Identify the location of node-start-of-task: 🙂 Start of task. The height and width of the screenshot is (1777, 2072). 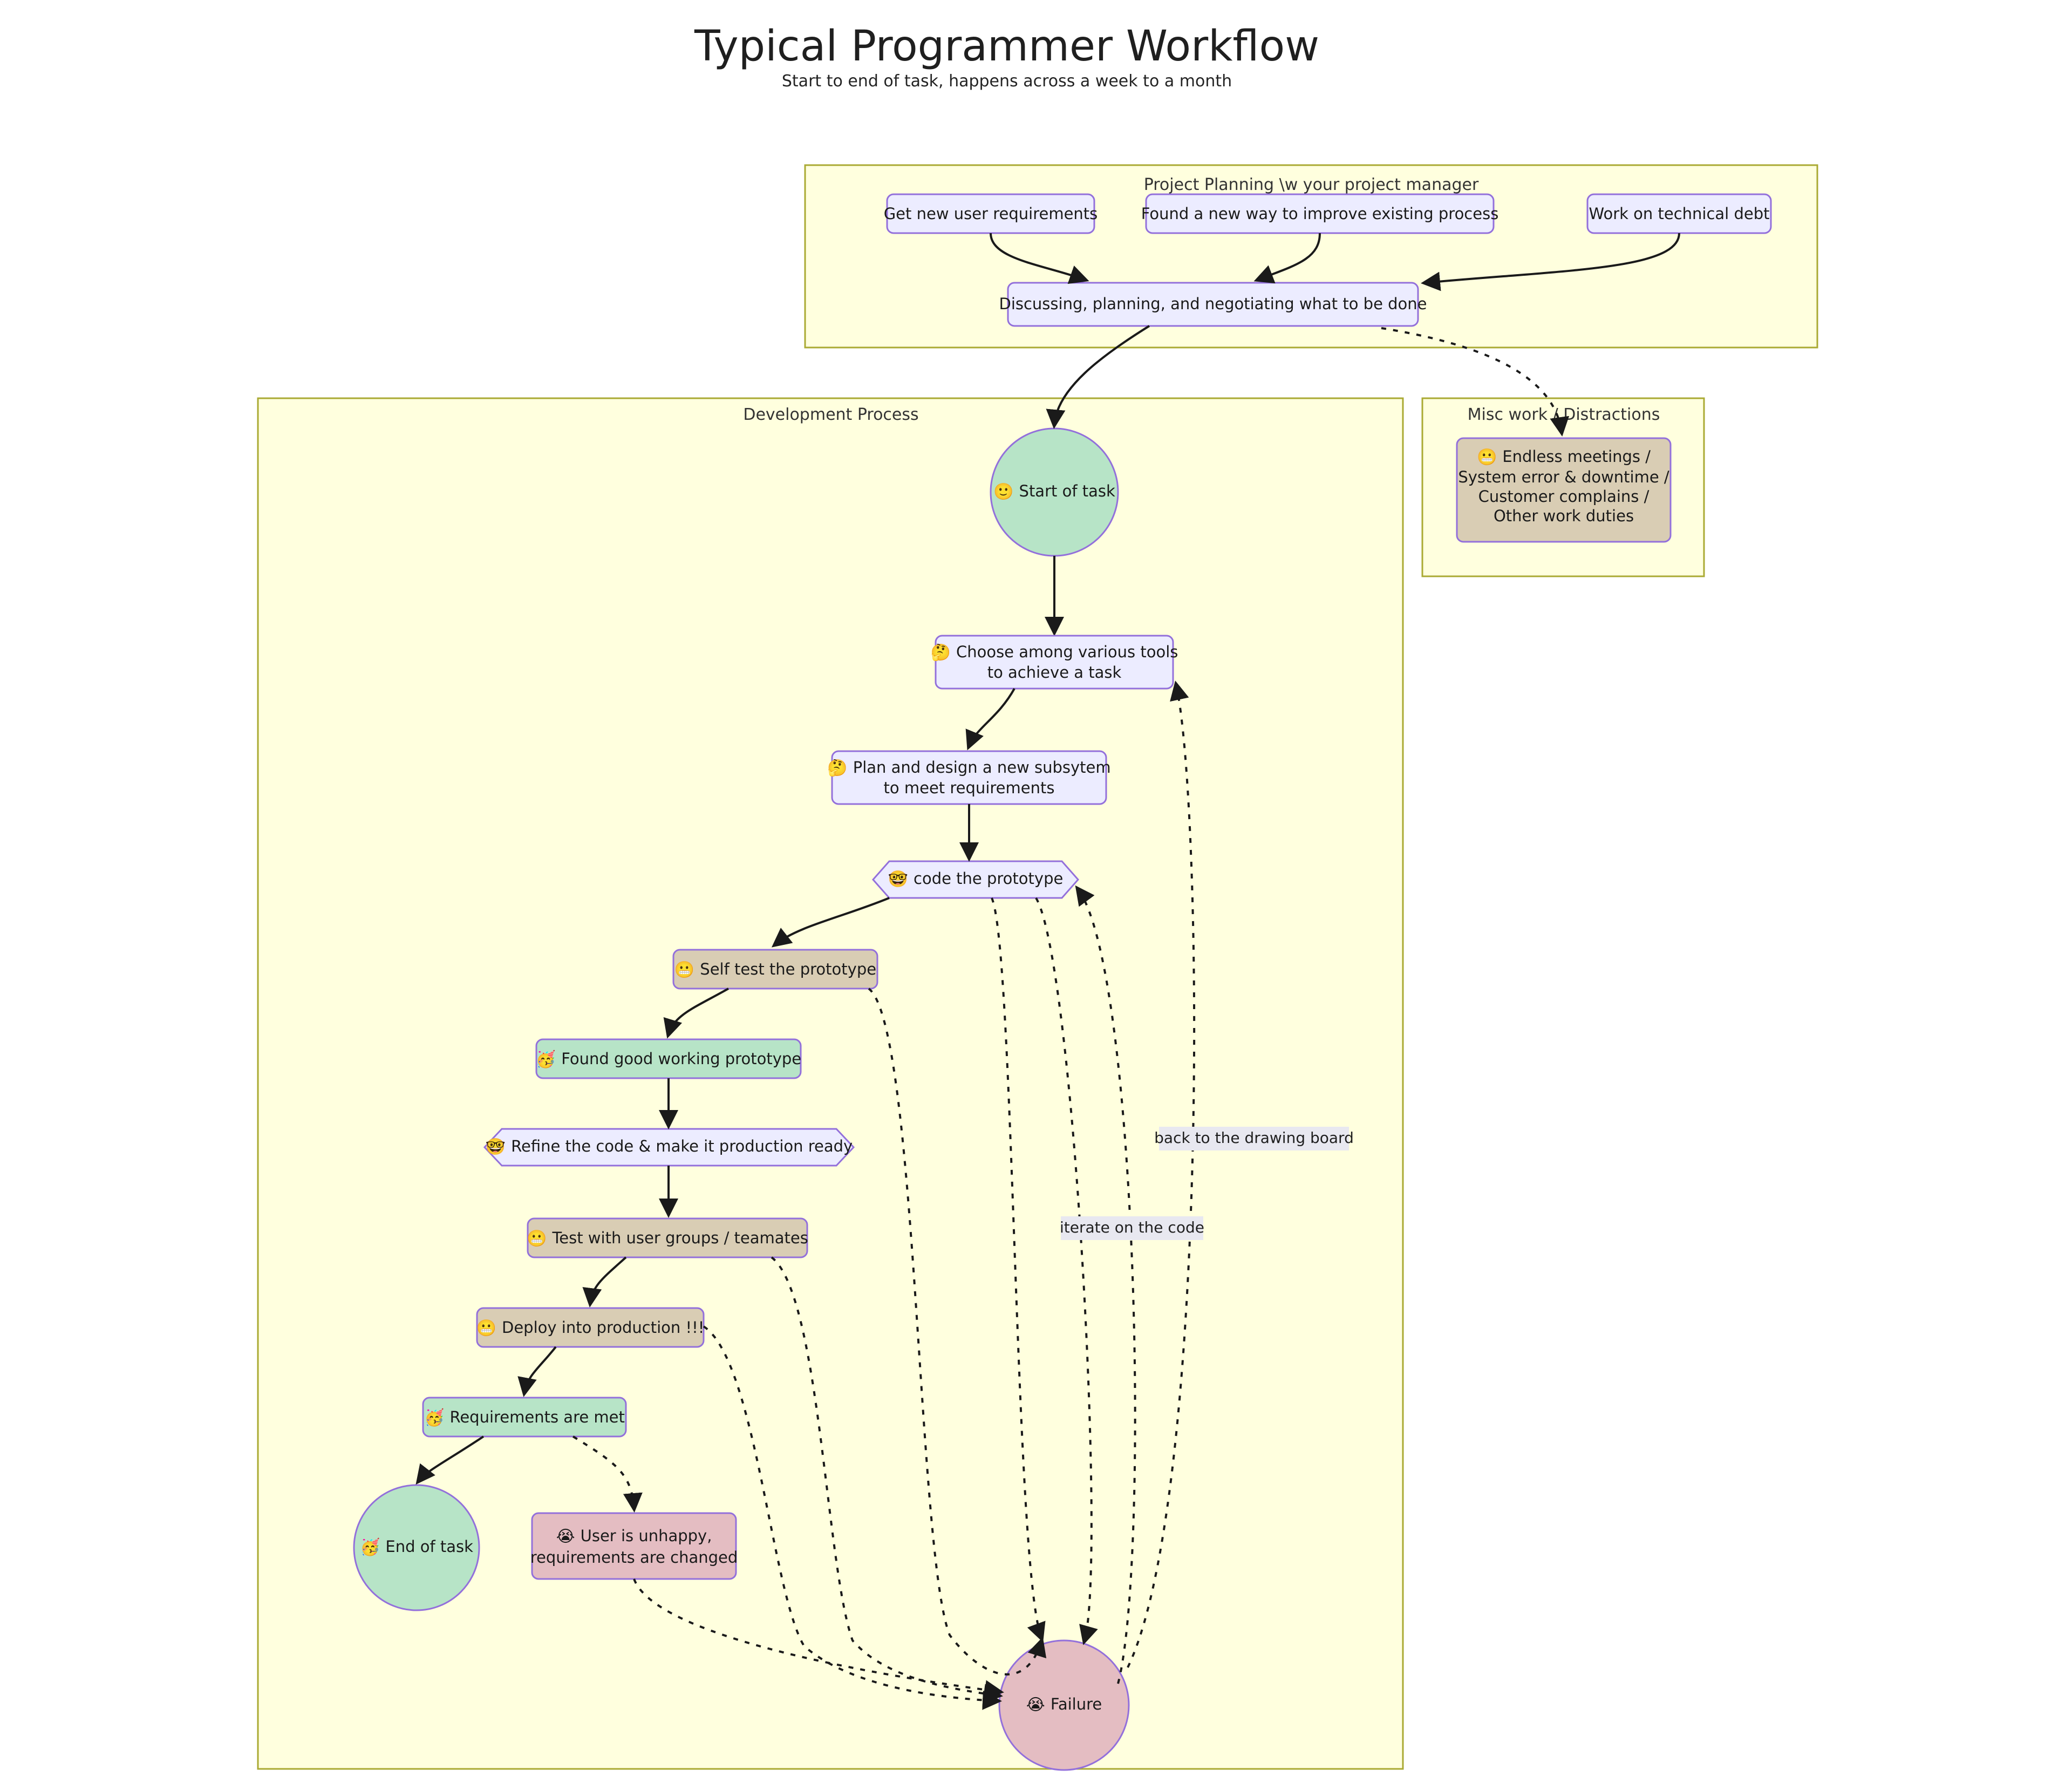
(1054, 492).